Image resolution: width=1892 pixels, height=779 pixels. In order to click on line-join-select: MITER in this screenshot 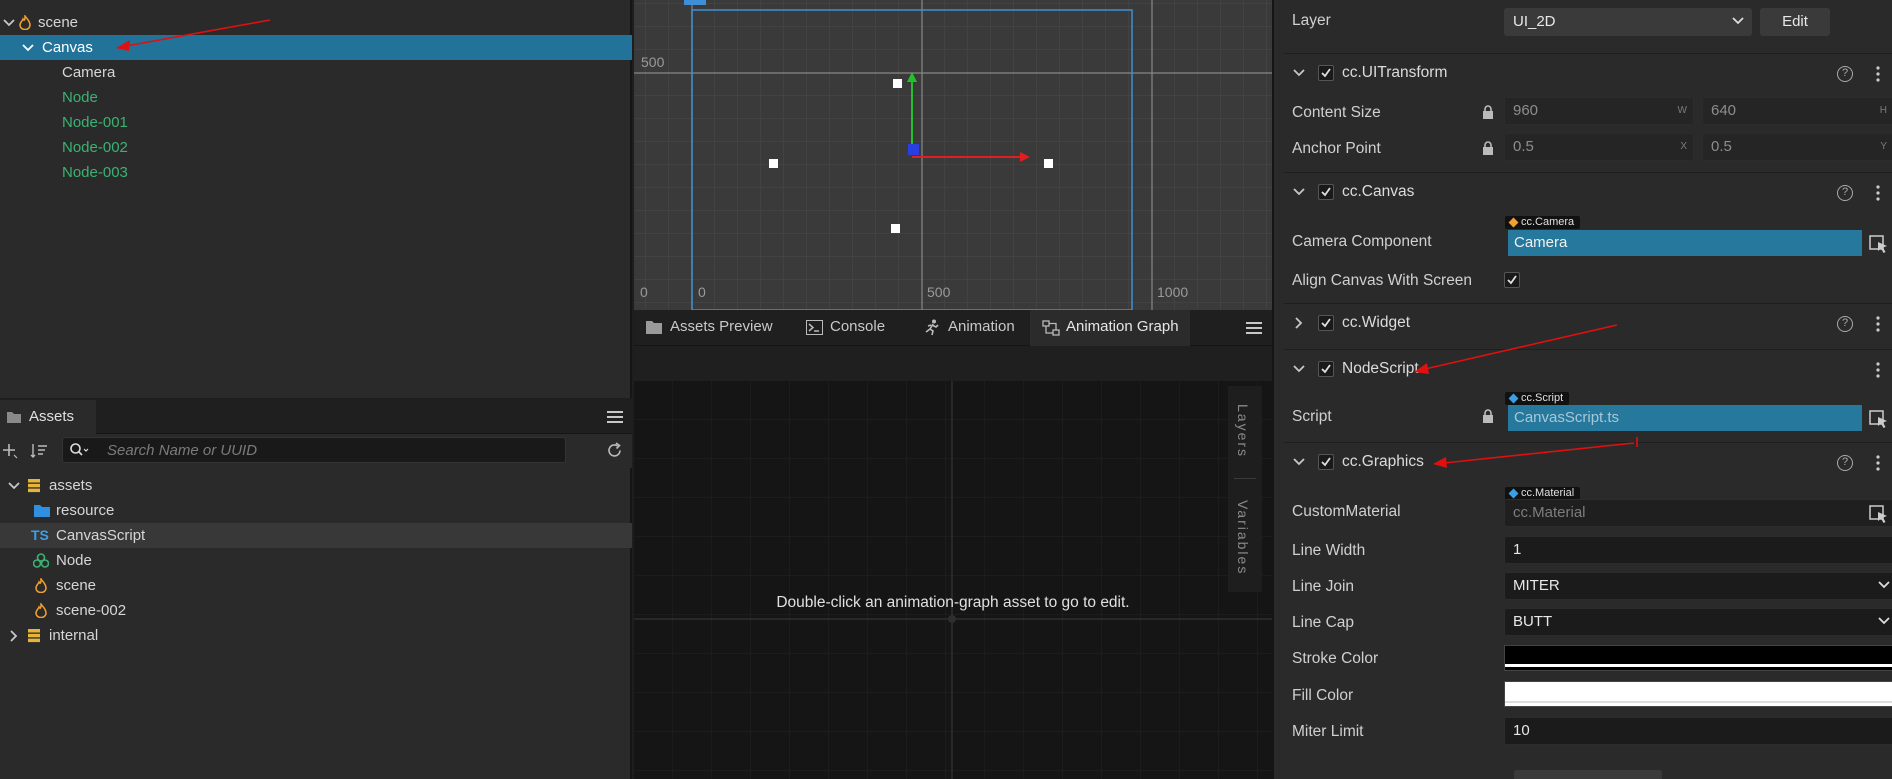, I will do `click(1698, 586)`.